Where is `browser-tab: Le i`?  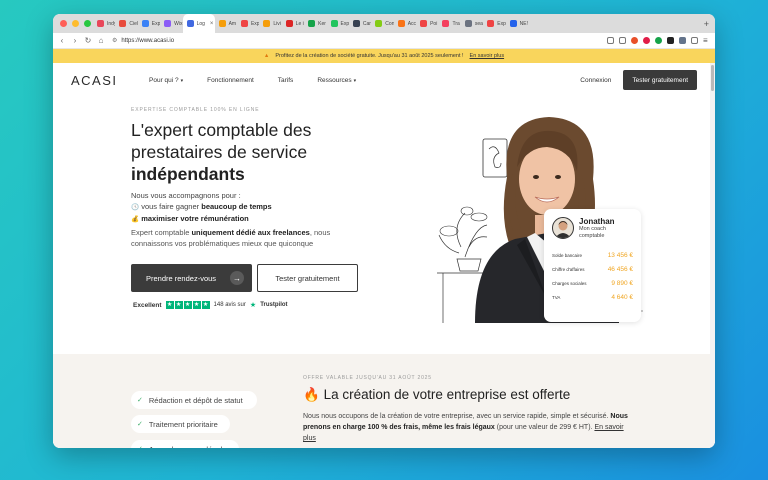
browser-tab: Le i is located at coordinates (293, 23).